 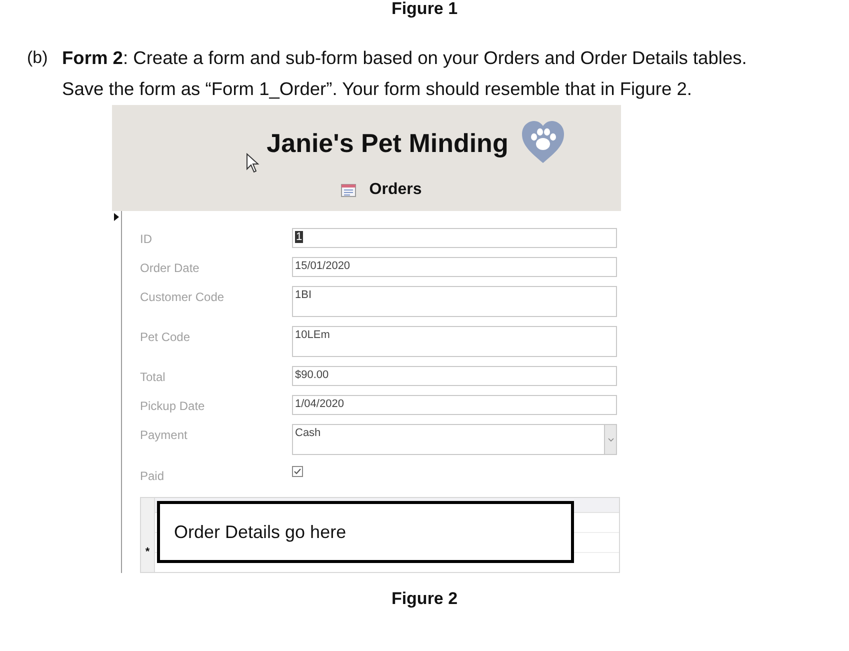 What do you see at coordinates (312, 375) in the screenshot?
I see `field-value: $90.00` at bounding box center [312, 375].